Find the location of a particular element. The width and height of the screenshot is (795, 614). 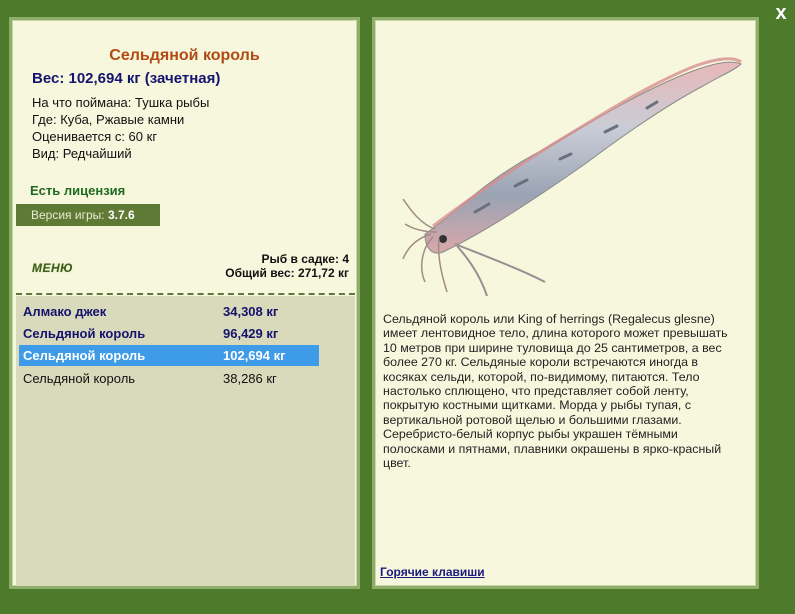

fish-title: Сельдяной король is located at coordinates (184, 55).